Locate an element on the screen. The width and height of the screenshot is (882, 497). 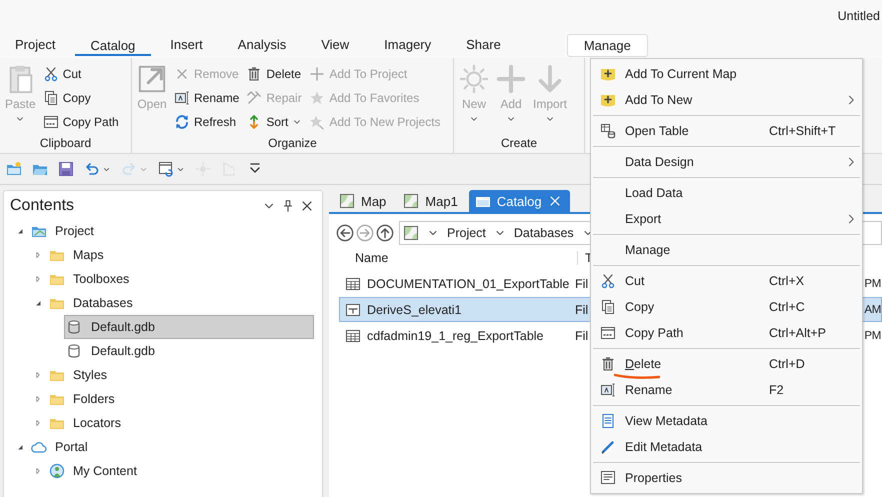
document-title: Untitled is located at coordinates (859, 16).